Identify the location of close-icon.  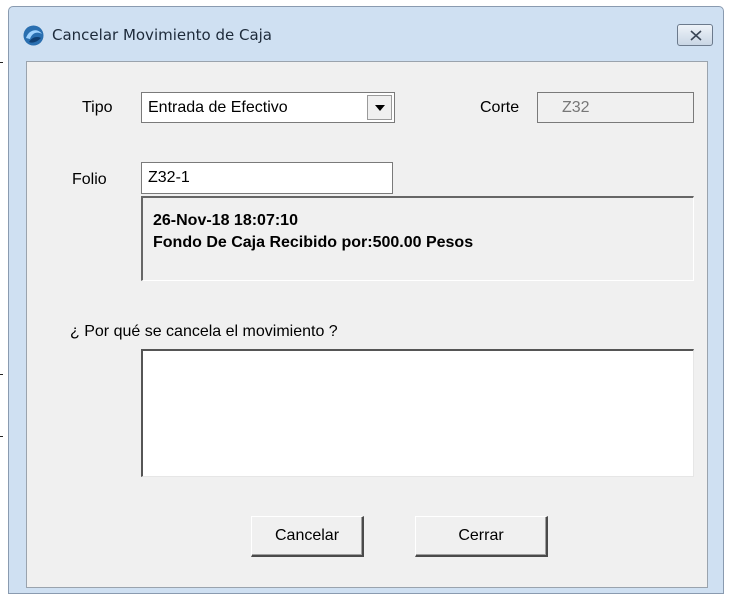
(696, 35).